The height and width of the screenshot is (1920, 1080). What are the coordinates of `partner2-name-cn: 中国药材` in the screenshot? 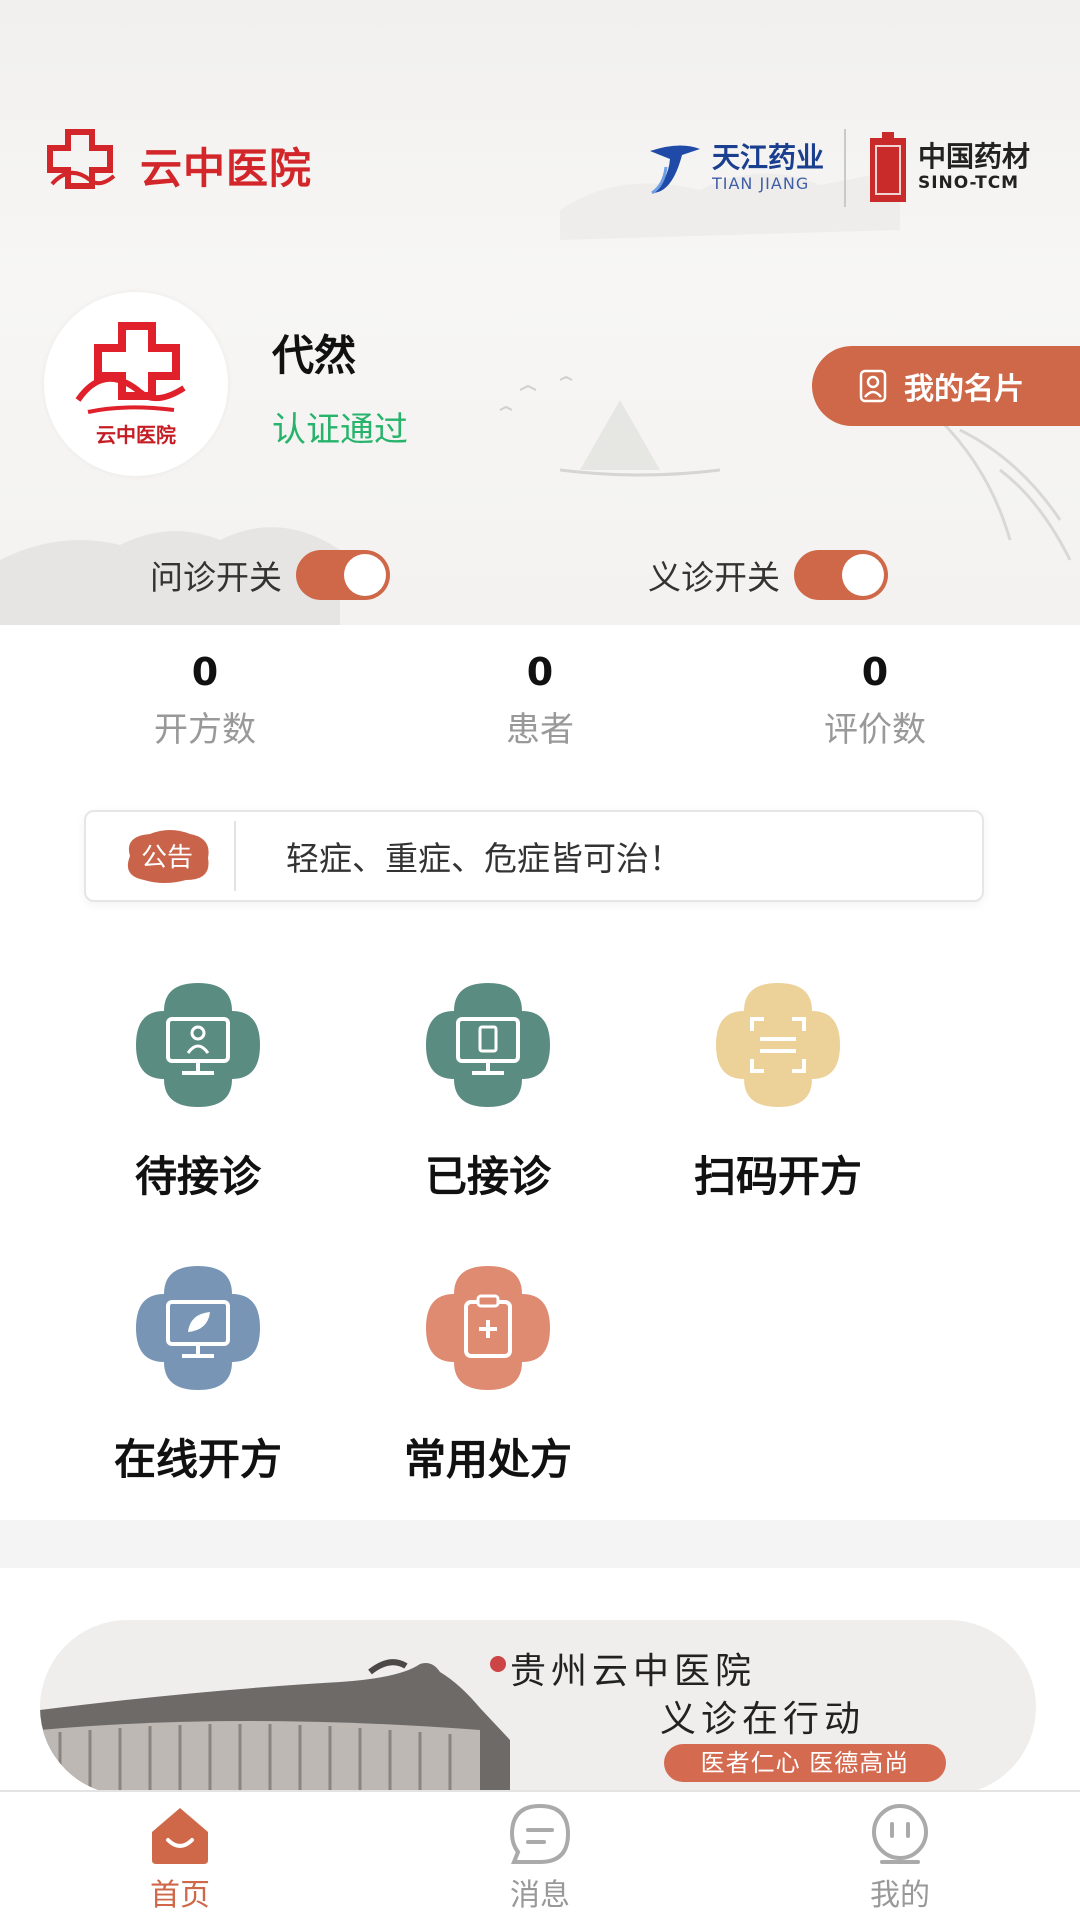 It's located at (973, 156).